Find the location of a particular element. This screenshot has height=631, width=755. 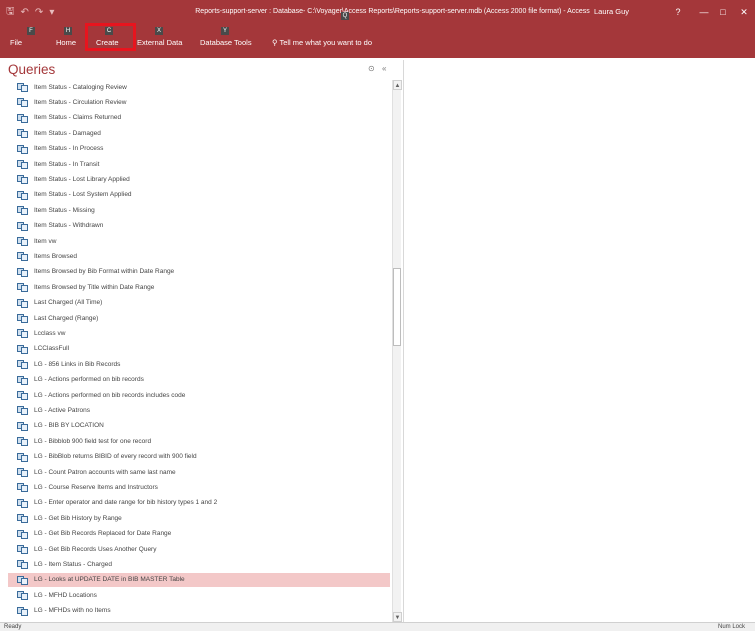

scrollbar-thumb is located at coordinates (397, 307).